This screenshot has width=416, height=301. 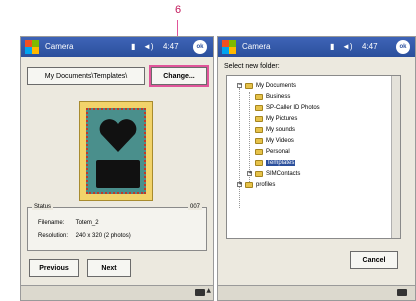 I want to click on tree-item-label-selected: Templates, so click(x=281, y=162).